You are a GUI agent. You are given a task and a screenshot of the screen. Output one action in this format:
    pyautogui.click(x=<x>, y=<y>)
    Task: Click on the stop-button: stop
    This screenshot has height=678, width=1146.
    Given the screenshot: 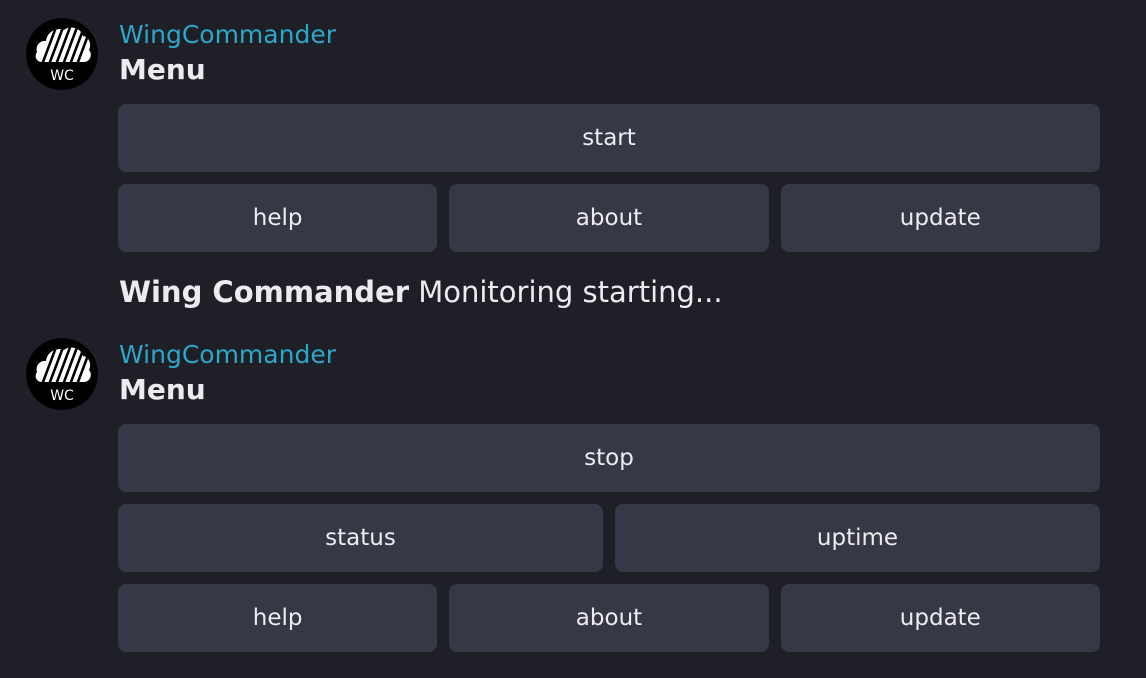 What is the action you would take?
    pyautogui.click(x=609, y=458)
    